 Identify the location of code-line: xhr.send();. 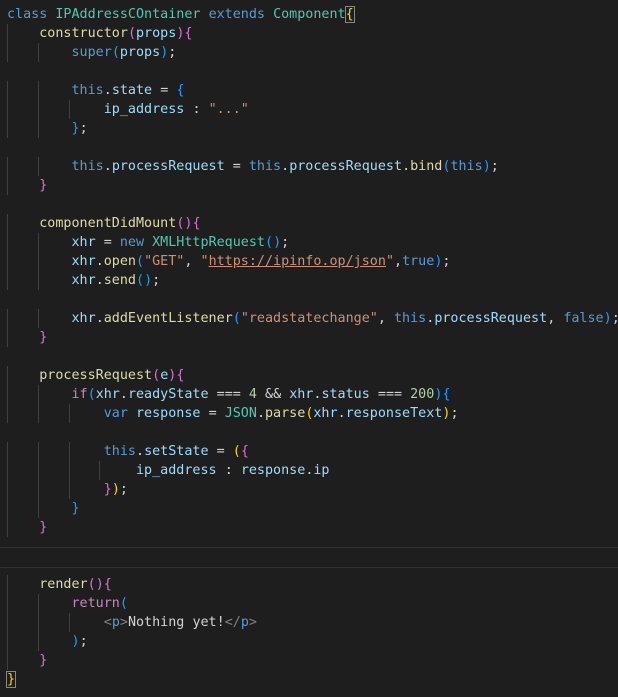
(309, 280).